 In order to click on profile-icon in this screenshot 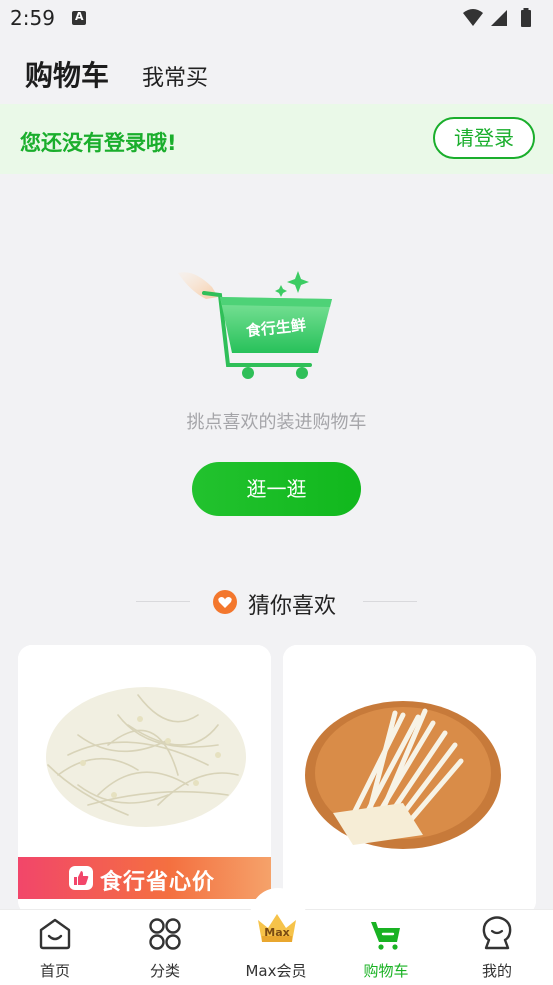, I will do `click(497, 933)`.